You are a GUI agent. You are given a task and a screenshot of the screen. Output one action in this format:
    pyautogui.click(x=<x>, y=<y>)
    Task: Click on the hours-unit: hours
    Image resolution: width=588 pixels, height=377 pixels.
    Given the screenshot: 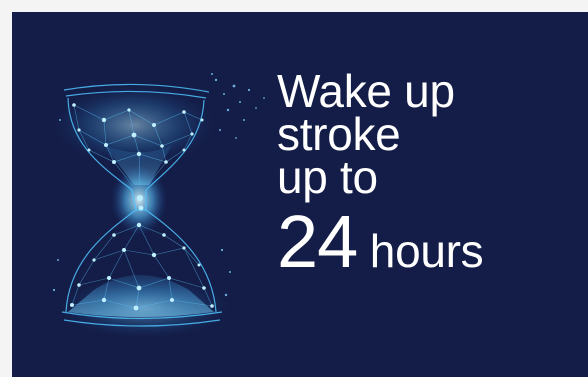 What is the action you would take?
    pyautogui.click(x=420, y=251)
    